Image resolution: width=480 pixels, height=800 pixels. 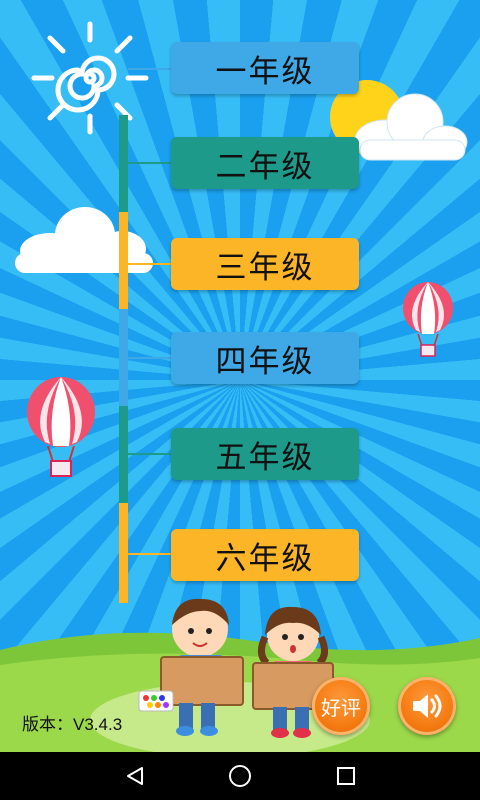 I want to click on recents-button, so click(x=346, y=776).